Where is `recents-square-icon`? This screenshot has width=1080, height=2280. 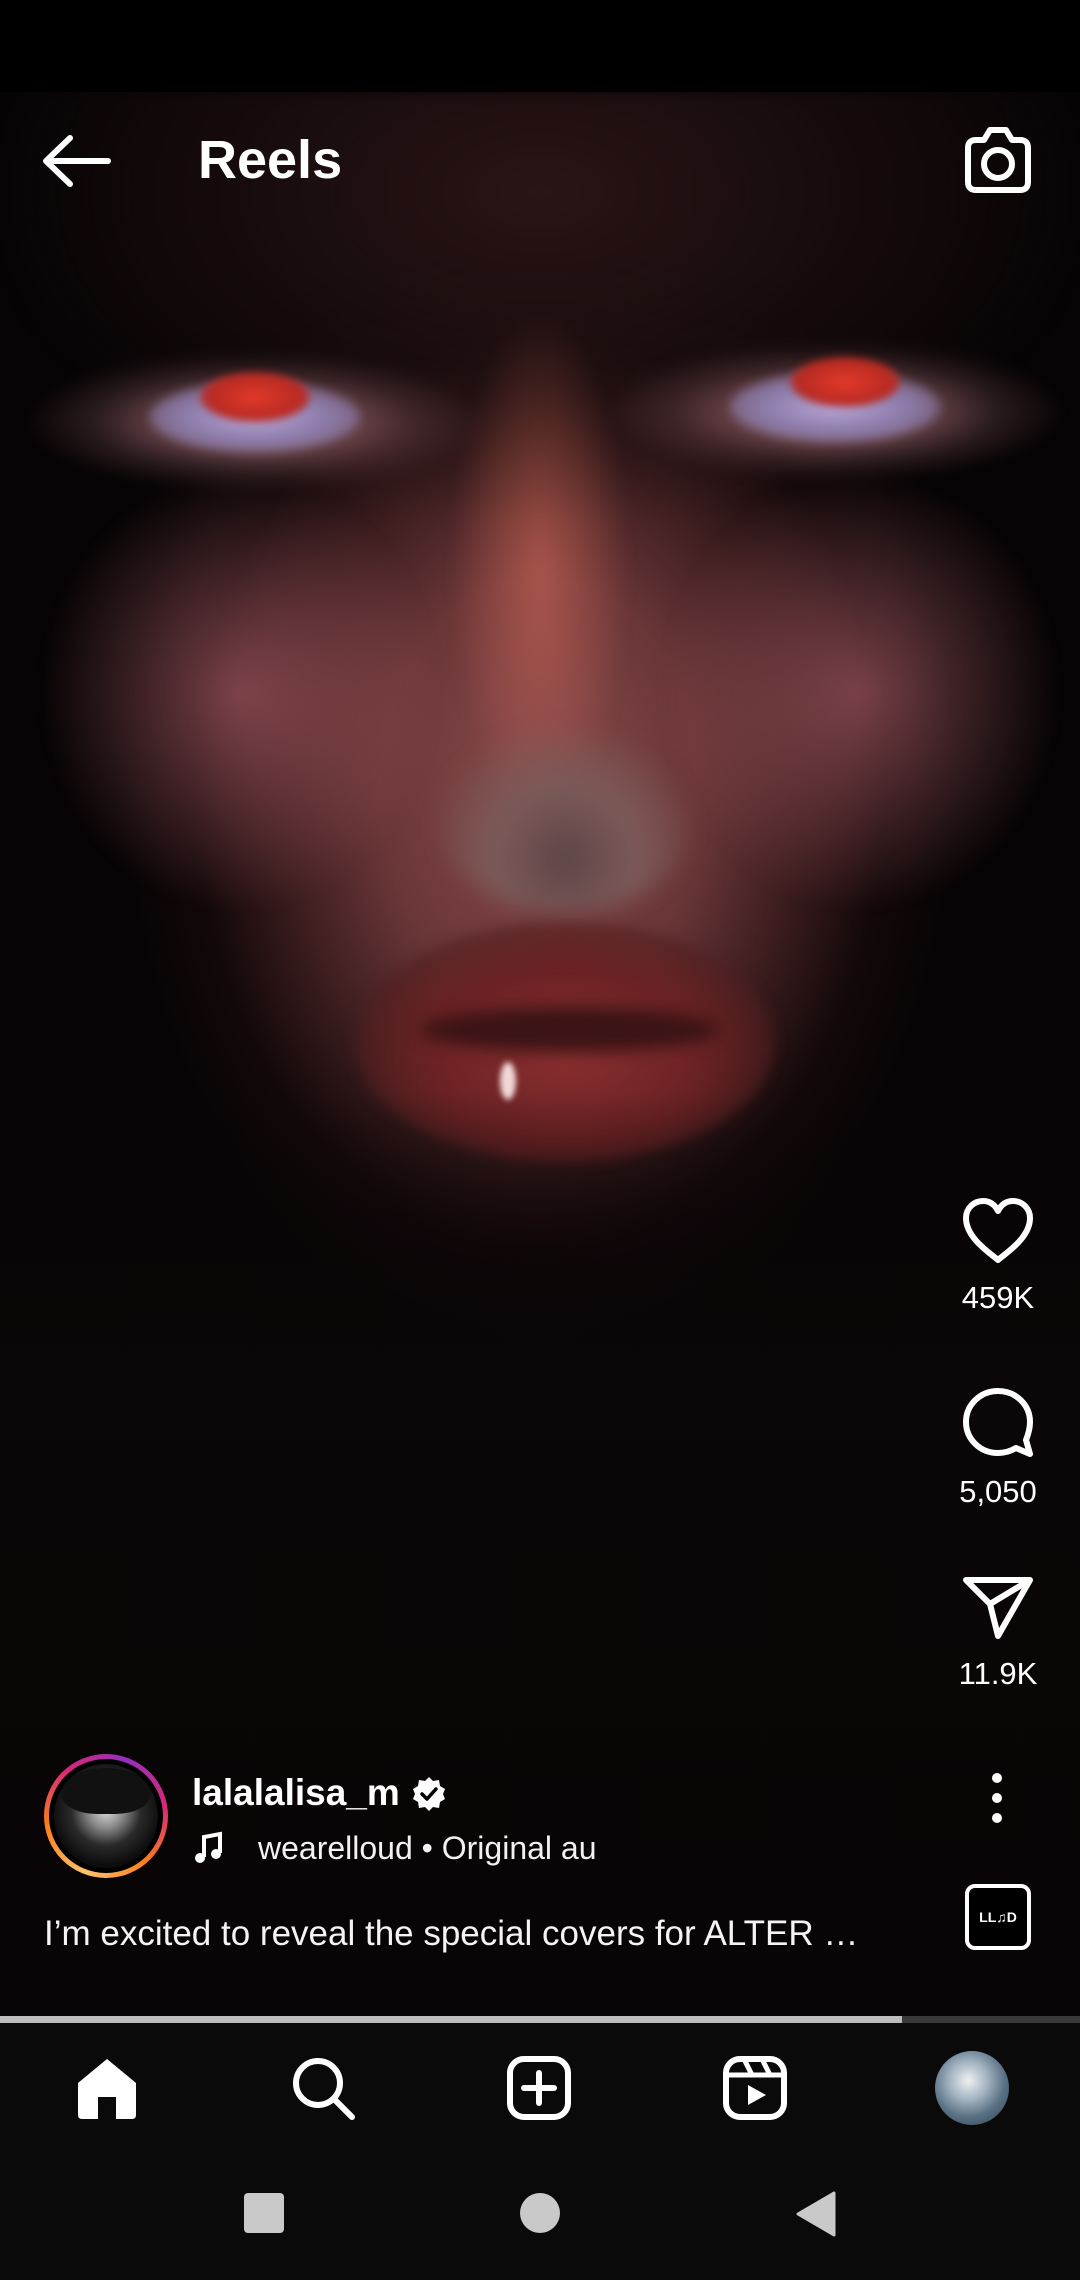 recents-square-icon is located at coordinates (264, 2213).